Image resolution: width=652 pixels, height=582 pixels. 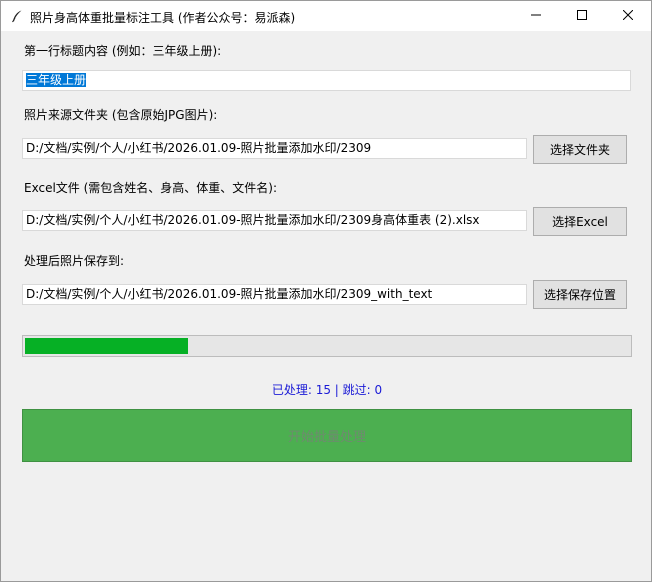 What do you see at coordinates (580, 294) in the screenshot?
I see `select-save-location-button: 选择保存位置` at bounding box center [580, 294].